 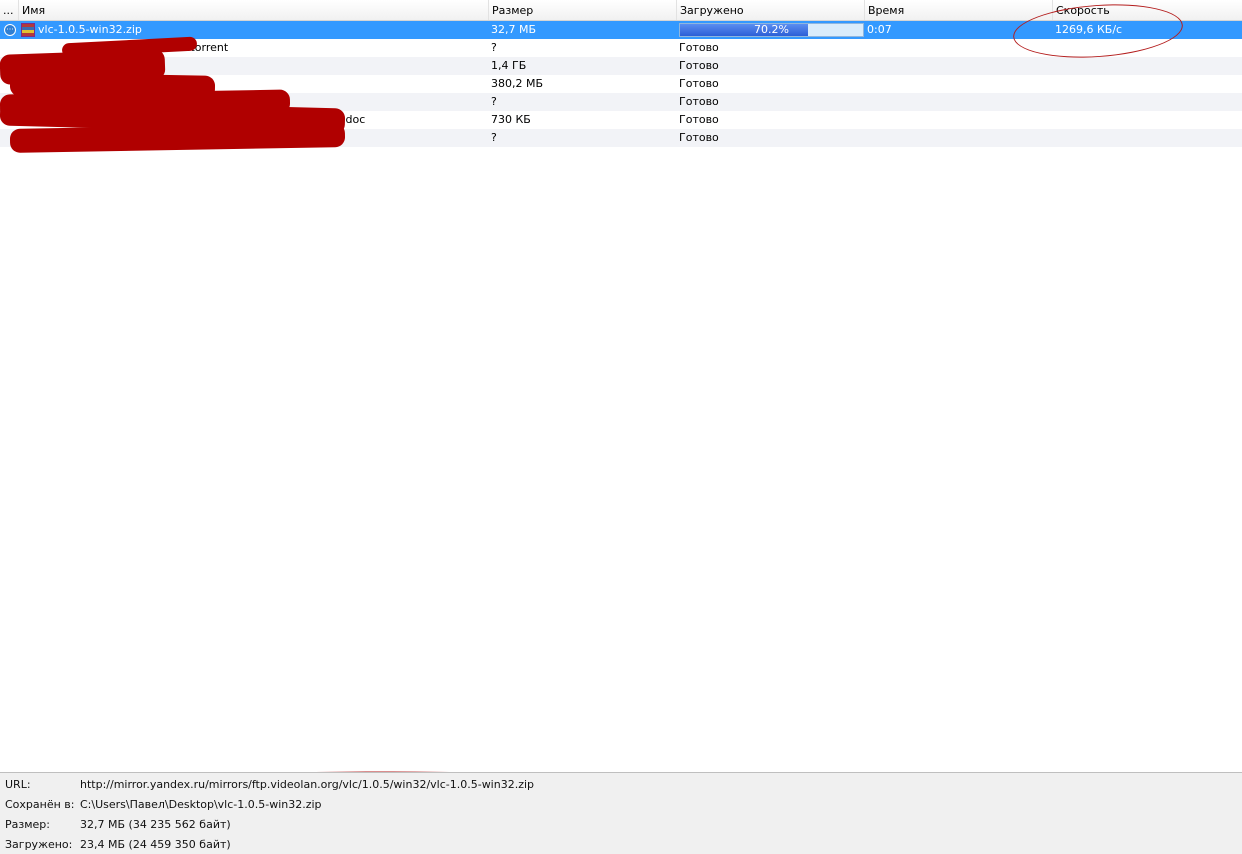 I want to click on file-size: 730 КБ, so click(x=511, y=119).